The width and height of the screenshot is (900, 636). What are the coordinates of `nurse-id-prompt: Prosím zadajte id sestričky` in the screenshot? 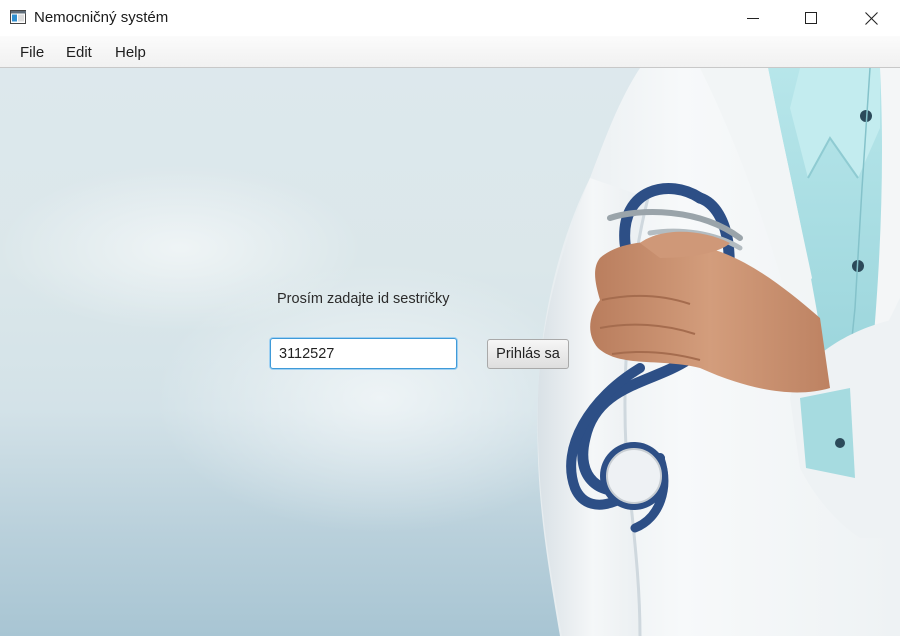 It's located at (363, 299).